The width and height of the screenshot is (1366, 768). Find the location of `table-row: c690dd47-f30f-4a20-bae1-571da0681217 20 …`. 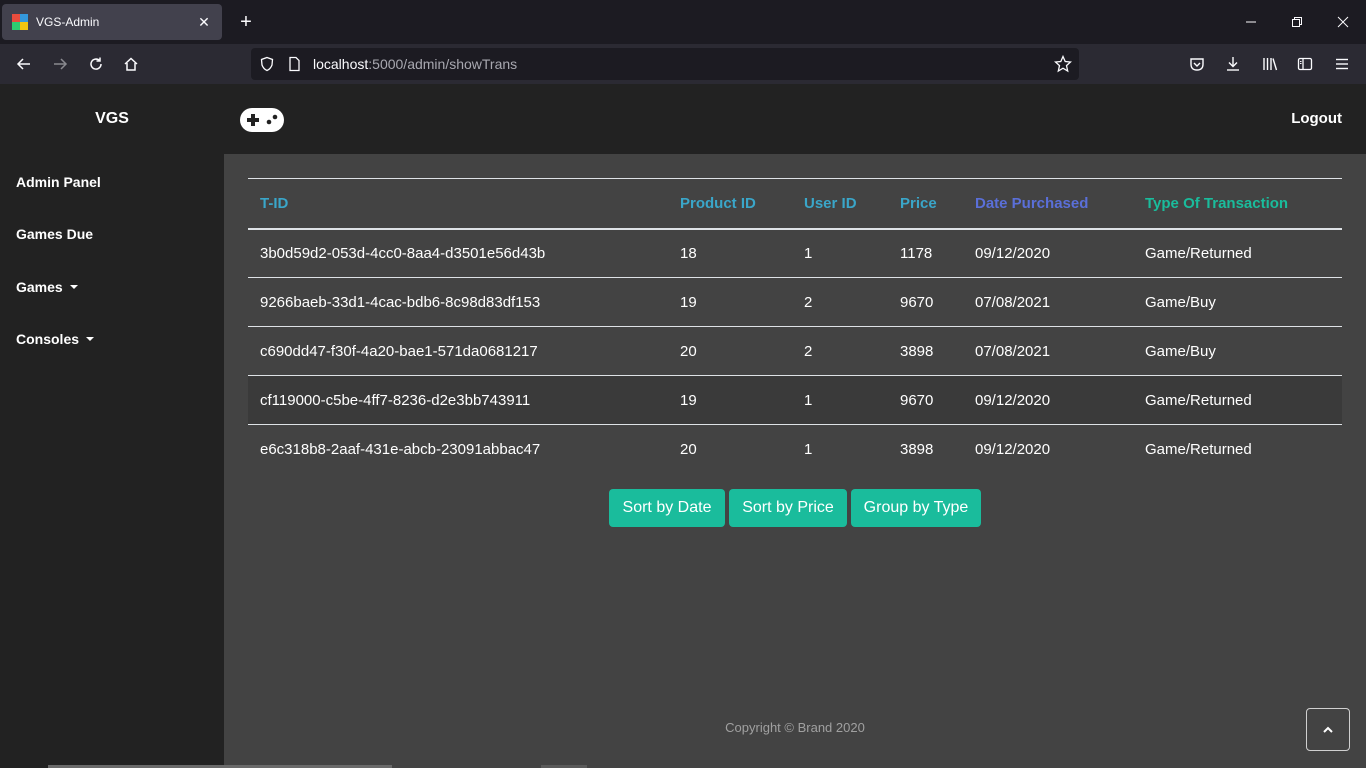

table-row: c690dd47-f30f-4a20-bae1-571da0681217 20 … is located at coordinates (795, 351).